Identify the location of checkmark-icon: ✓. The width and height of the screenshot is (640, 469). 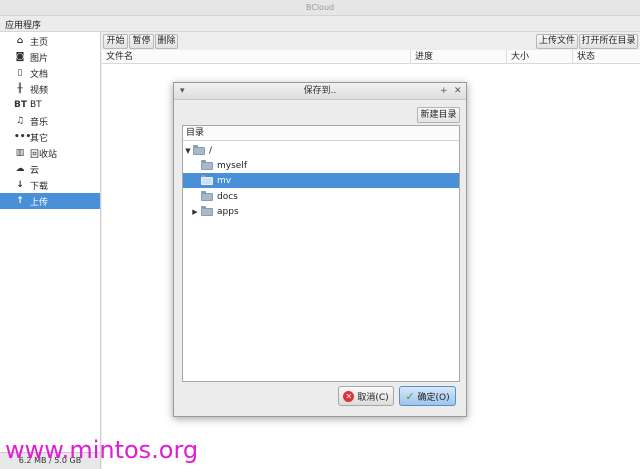
(410, 396).